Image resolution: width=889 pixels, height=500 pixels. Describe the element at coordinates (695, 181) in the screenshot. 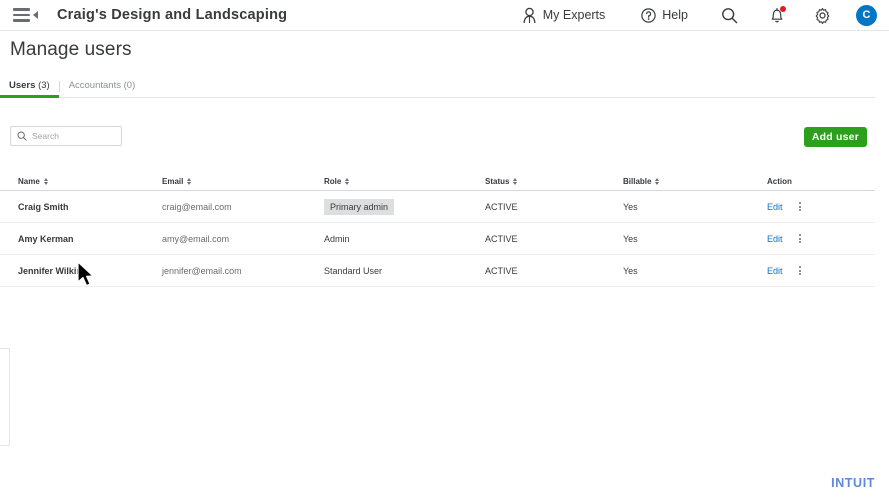

I see `column-header-billable: Billable` at that location.